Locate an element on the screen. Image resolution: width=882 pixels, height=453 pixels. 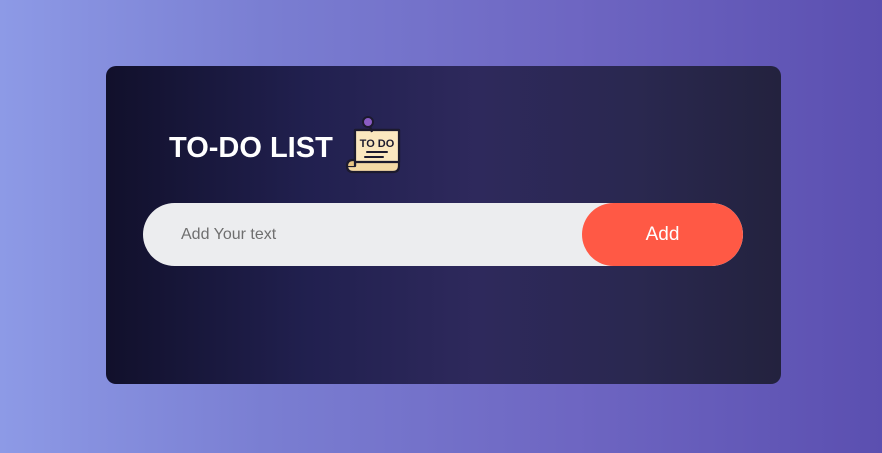
todo-note-icon: TO DO is located at coordinates (377, 146).